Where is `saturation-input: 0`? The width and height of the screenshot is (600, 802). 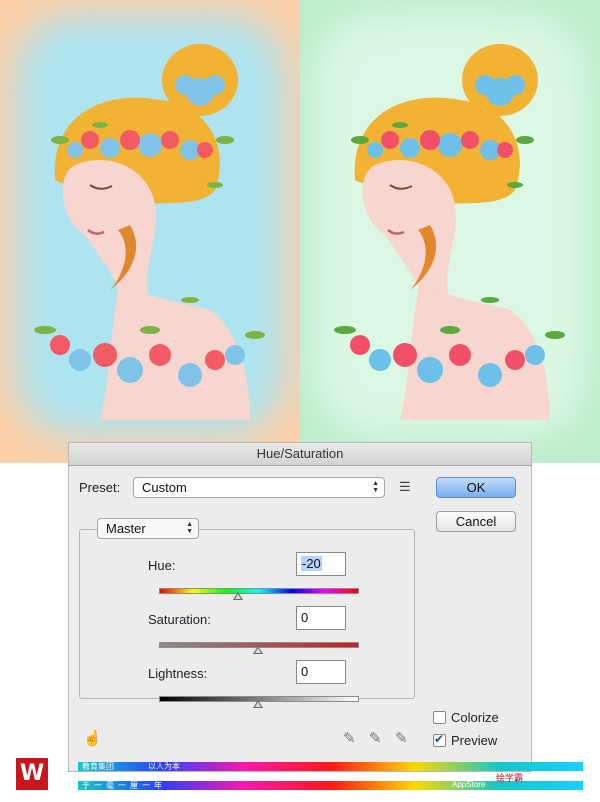
saturation-input: 0 is located at coordinates (321, 618).